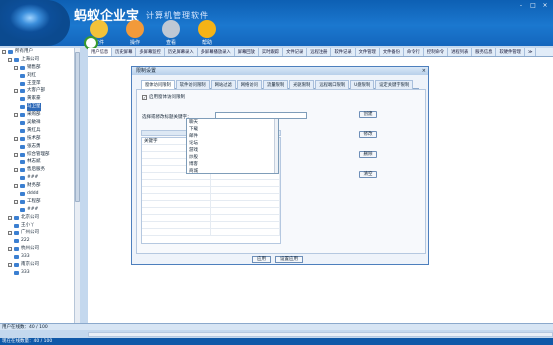 This screenshot has height=345, width=553. What do you see at coordinates (39, 131) in the screenshot?
I see `tree-item: 黄红兵` at bounding box center [39, 131].